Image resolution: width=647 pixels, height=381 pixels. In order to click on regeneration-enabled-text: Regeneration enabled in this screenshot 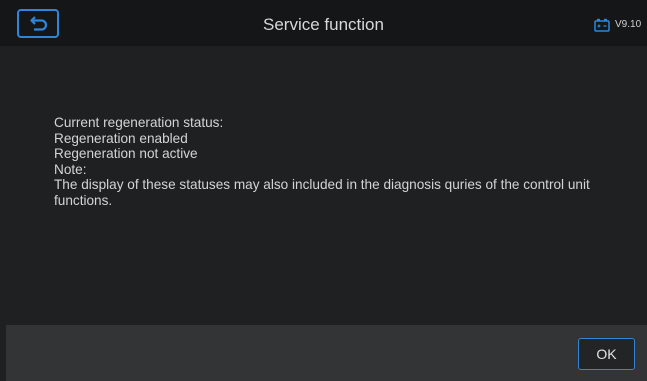, I will do `click(121, 138)`.